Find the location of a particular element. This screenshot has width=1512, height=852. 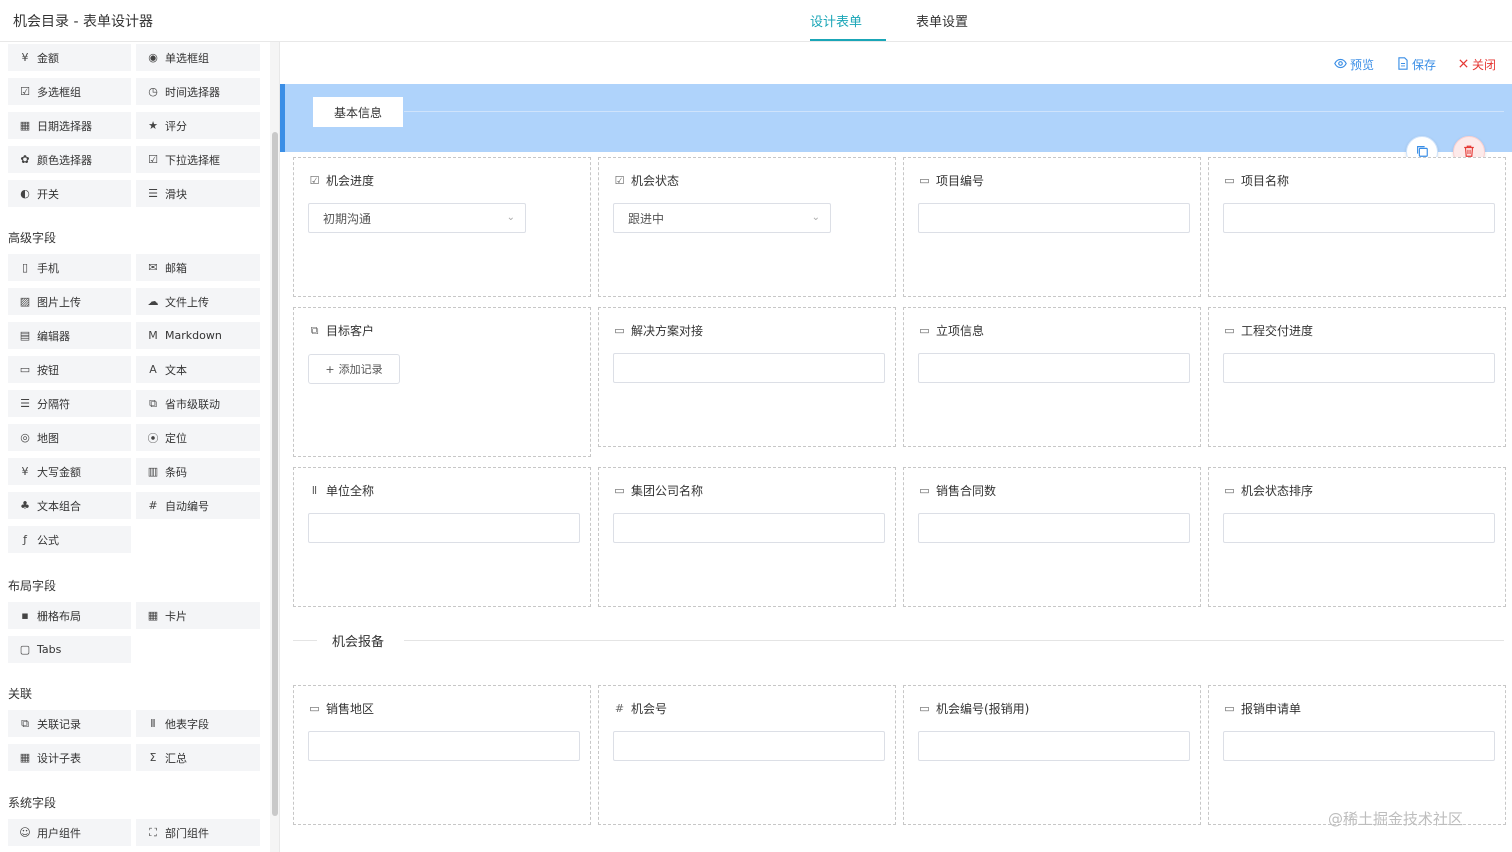

palette-item: ▦ 日期选择器 is located at coordinates (69, 125).